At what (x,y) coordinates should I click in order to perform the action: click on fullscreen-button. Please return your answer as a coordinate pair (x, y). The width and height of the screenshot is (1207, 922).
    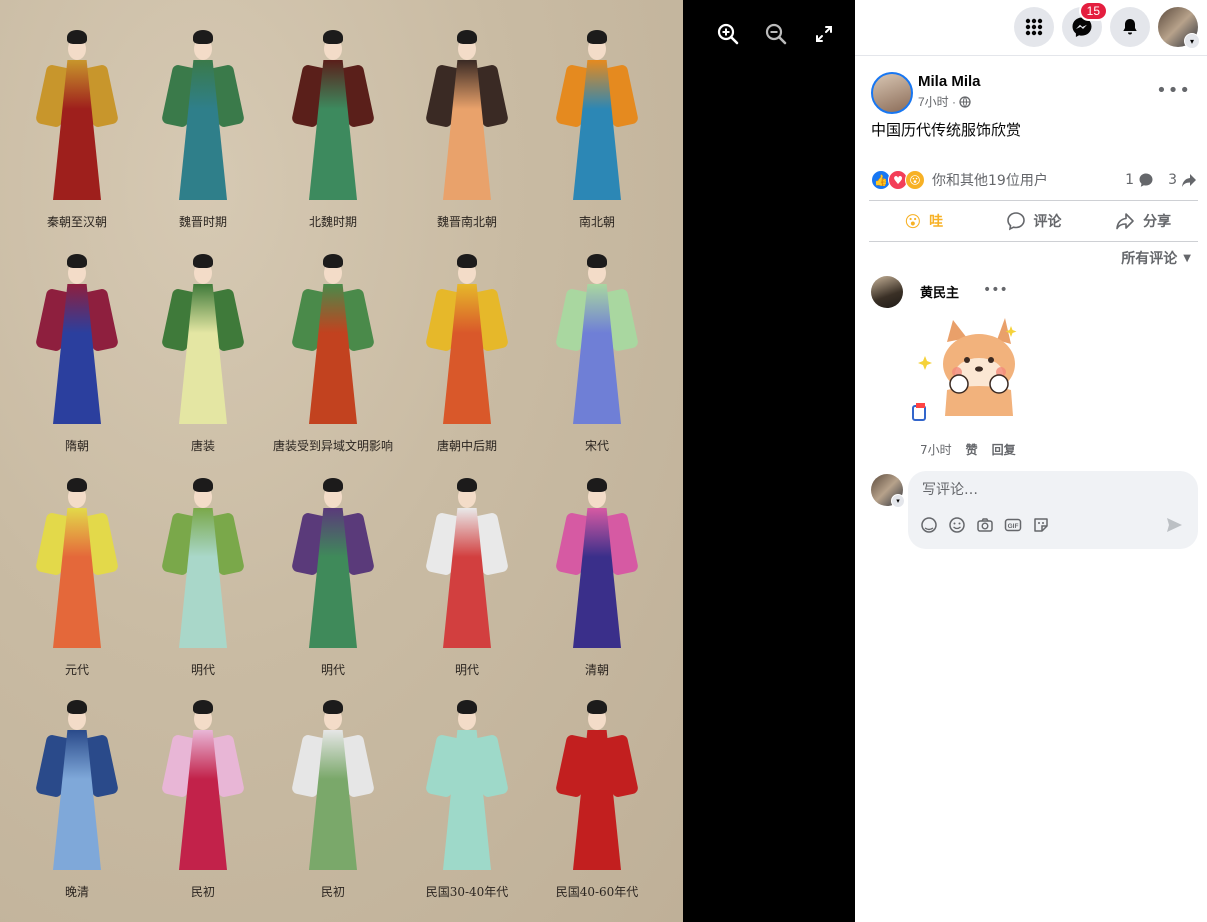
    Looking at the image, I should click on (824, 34).